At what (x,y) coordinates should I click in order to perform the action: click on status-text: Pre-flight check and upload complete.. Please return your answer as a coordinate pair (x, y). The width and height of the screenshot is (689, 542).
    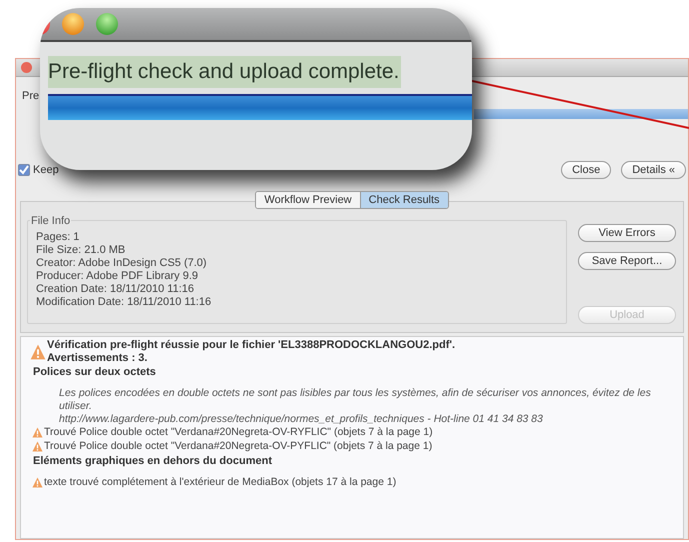
    Looking at the image, I should click on (225, 72).